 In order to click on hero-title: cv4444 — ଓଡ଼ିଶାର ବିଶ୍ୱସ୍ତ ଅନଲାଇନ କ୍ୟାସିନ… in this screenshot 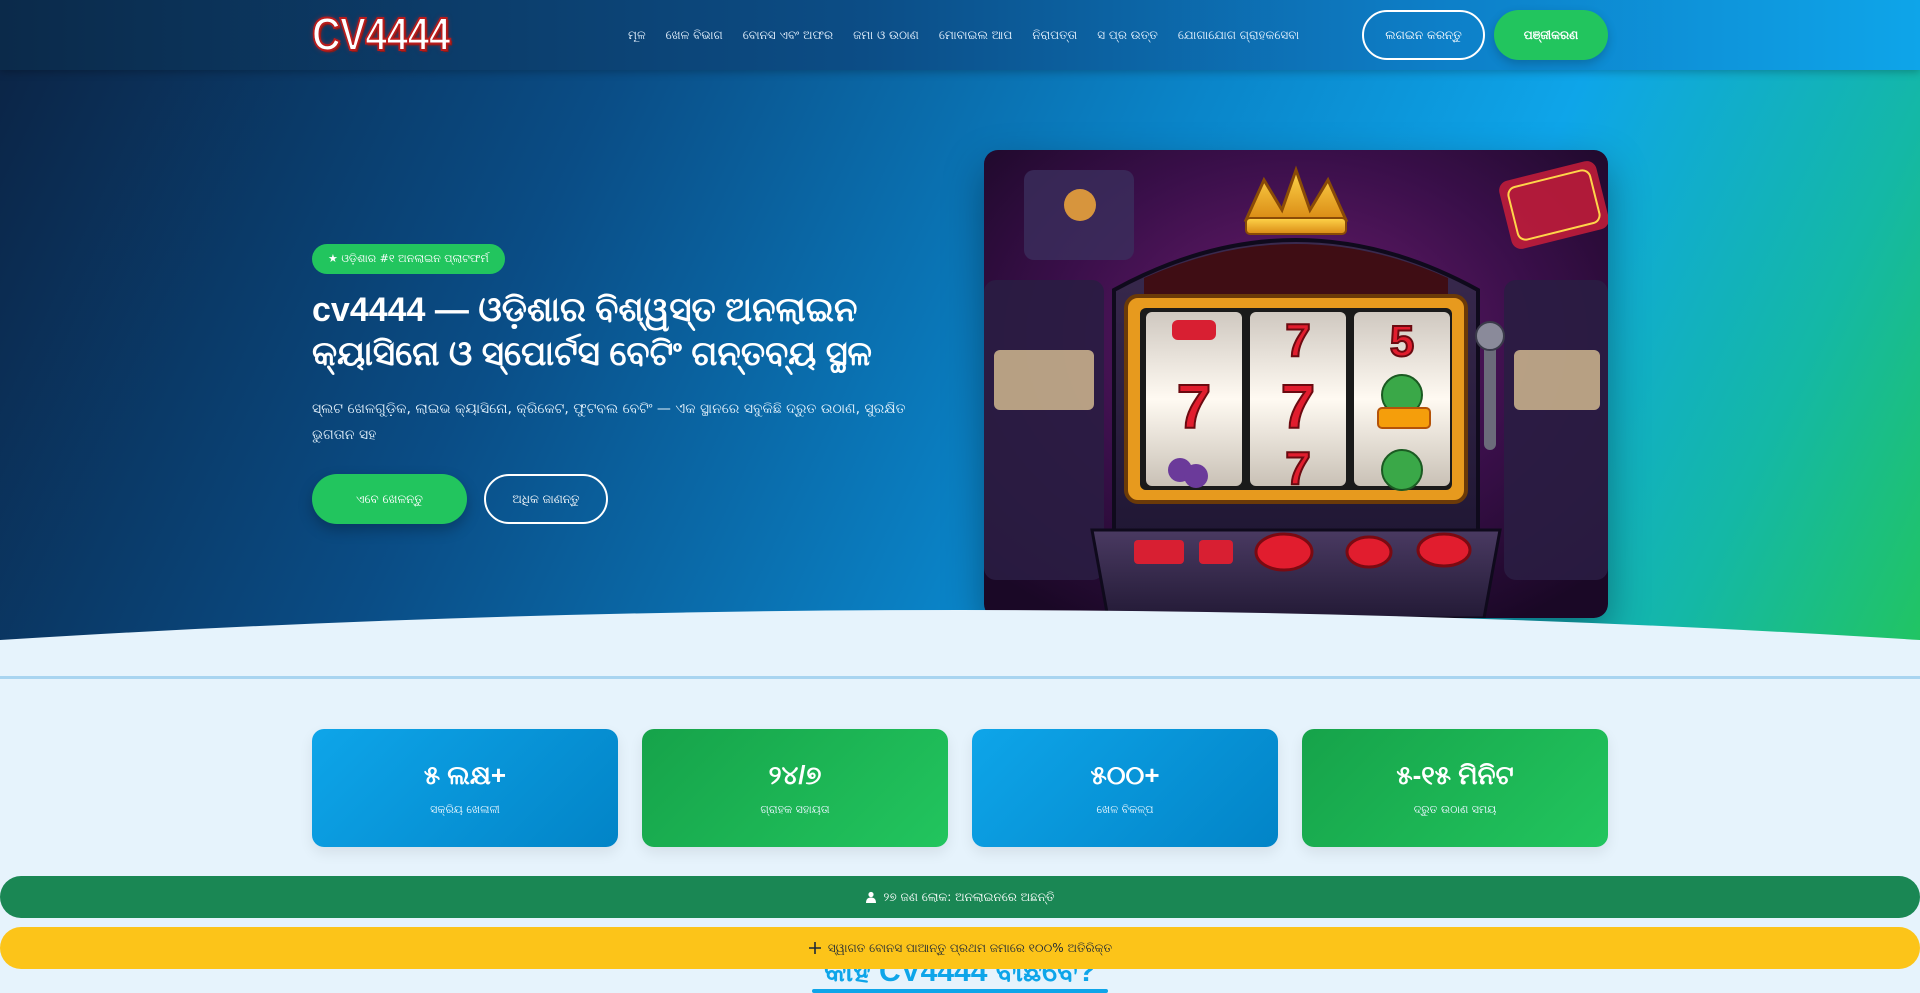, I will do `click(592, 332)`.